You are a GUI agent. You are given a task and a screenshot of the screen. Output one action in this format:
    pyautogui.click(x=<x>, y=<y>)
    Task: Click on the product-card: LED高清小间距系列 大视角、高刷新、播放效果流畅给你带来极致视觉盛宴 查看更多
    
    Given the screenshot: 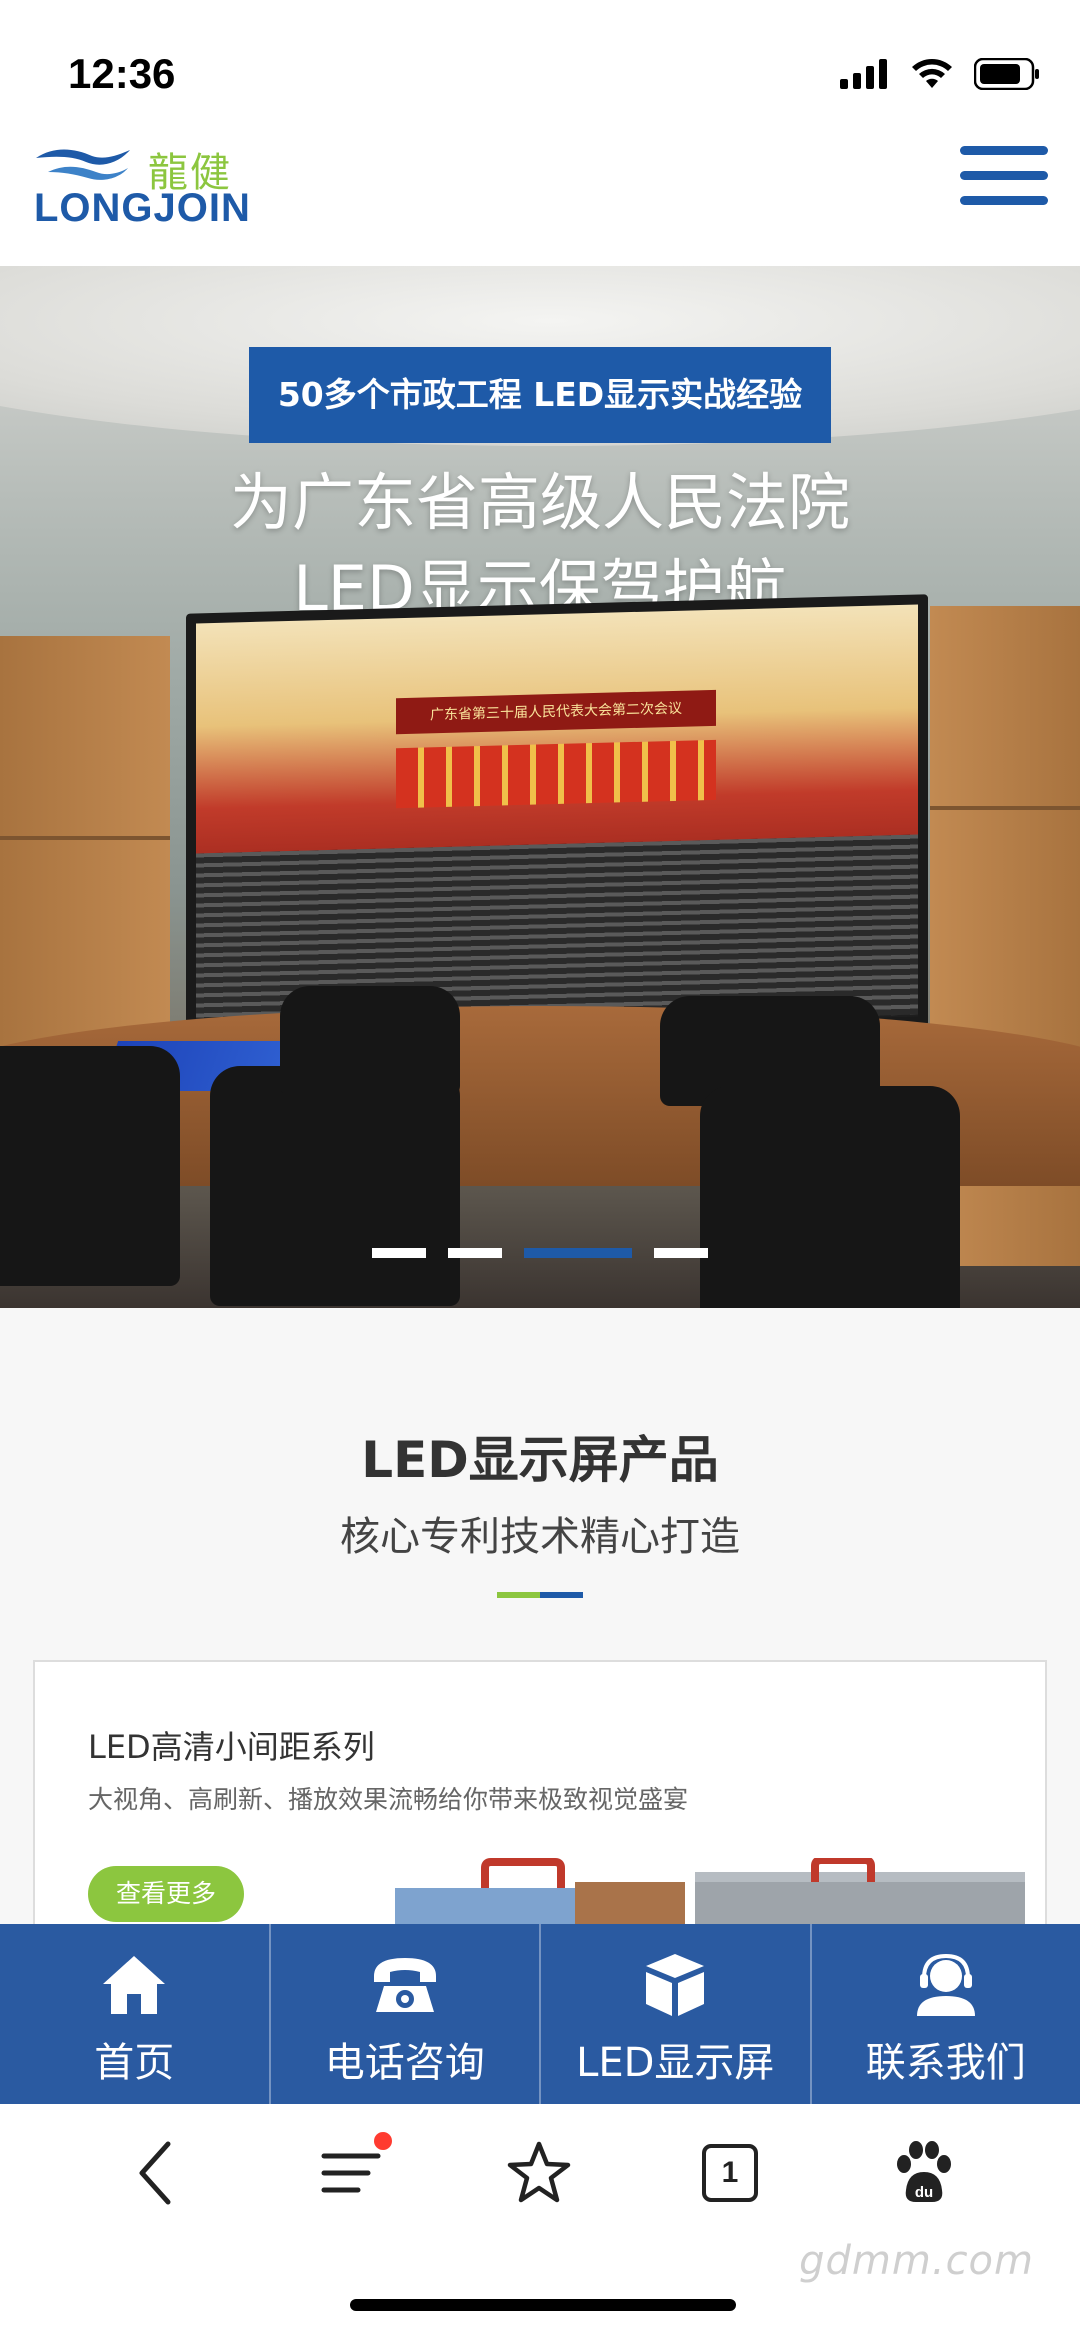 What is the action you would take?
    pyautogui.click(x=540, y=1800)
    